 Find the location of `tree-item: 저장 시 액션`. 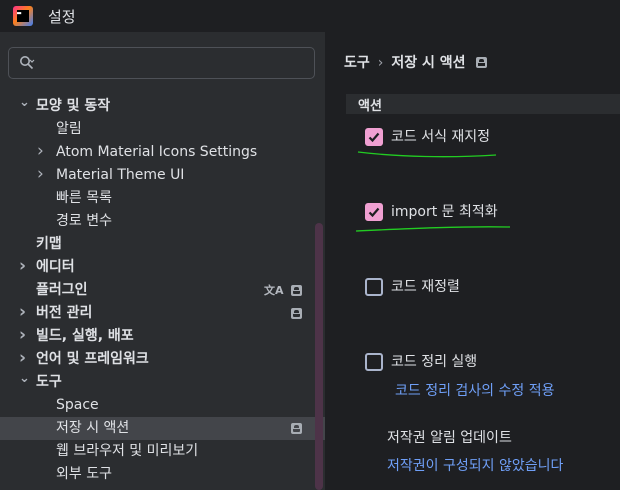

tree-item: 저장 시 액션 is located at coordinates (162, 428).